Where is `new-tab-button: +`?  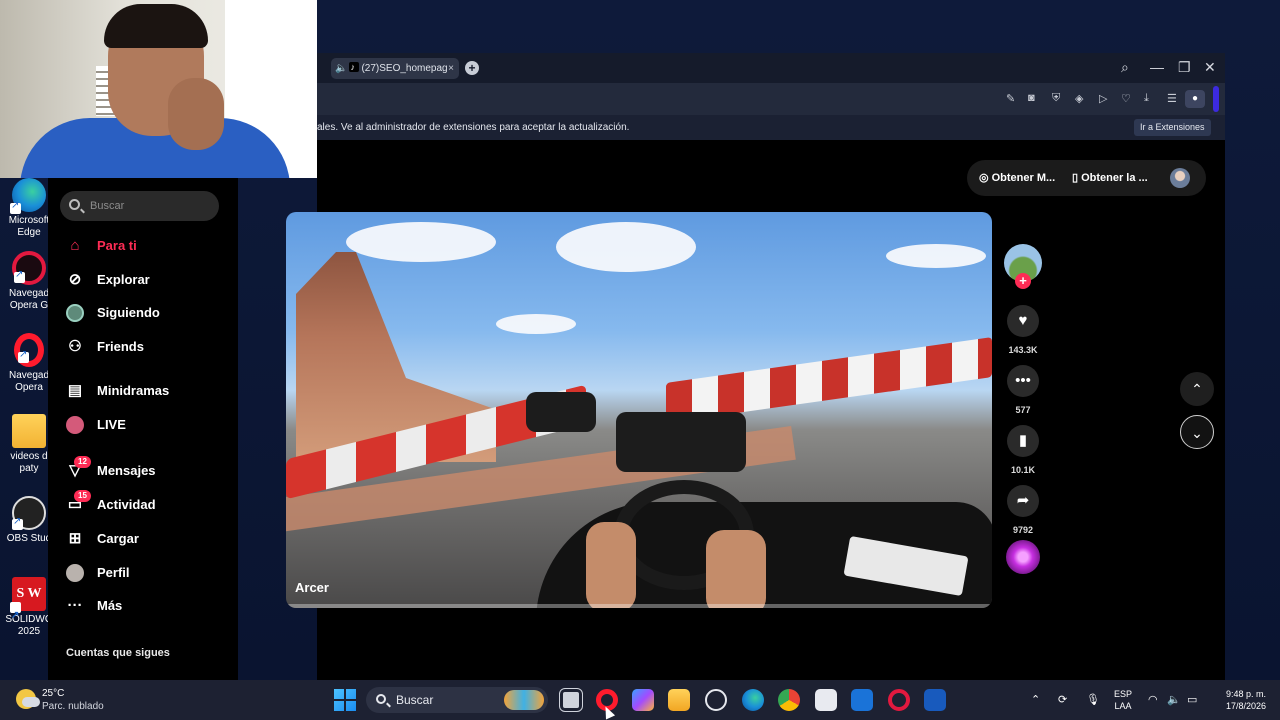 new-tab-button: + is located at coordinates (472, 68).